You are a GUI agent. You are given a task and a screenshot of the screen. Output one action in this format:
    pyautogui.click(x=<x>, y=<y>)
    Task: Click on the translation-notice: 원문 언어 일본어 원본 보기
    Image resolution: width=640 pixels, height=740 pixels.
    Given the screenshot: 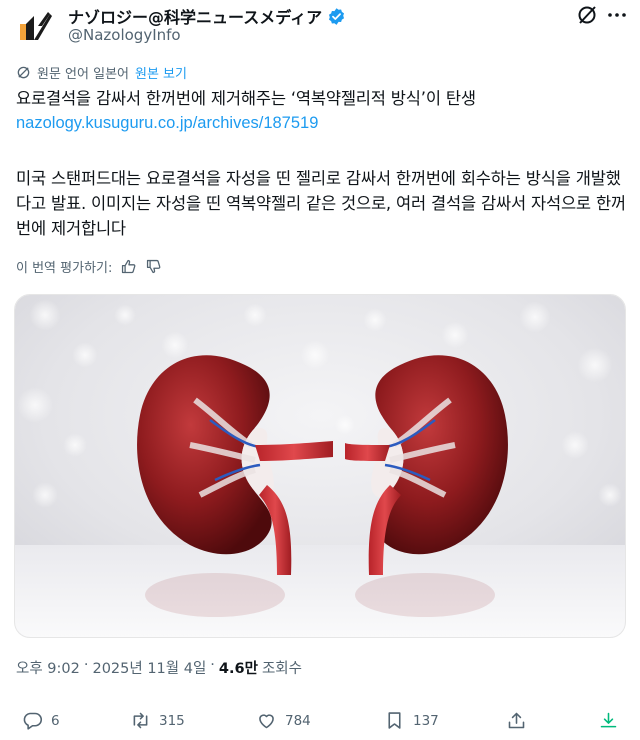 What is the action you would take?
    pyautogui.click(x=101, y=72)
    